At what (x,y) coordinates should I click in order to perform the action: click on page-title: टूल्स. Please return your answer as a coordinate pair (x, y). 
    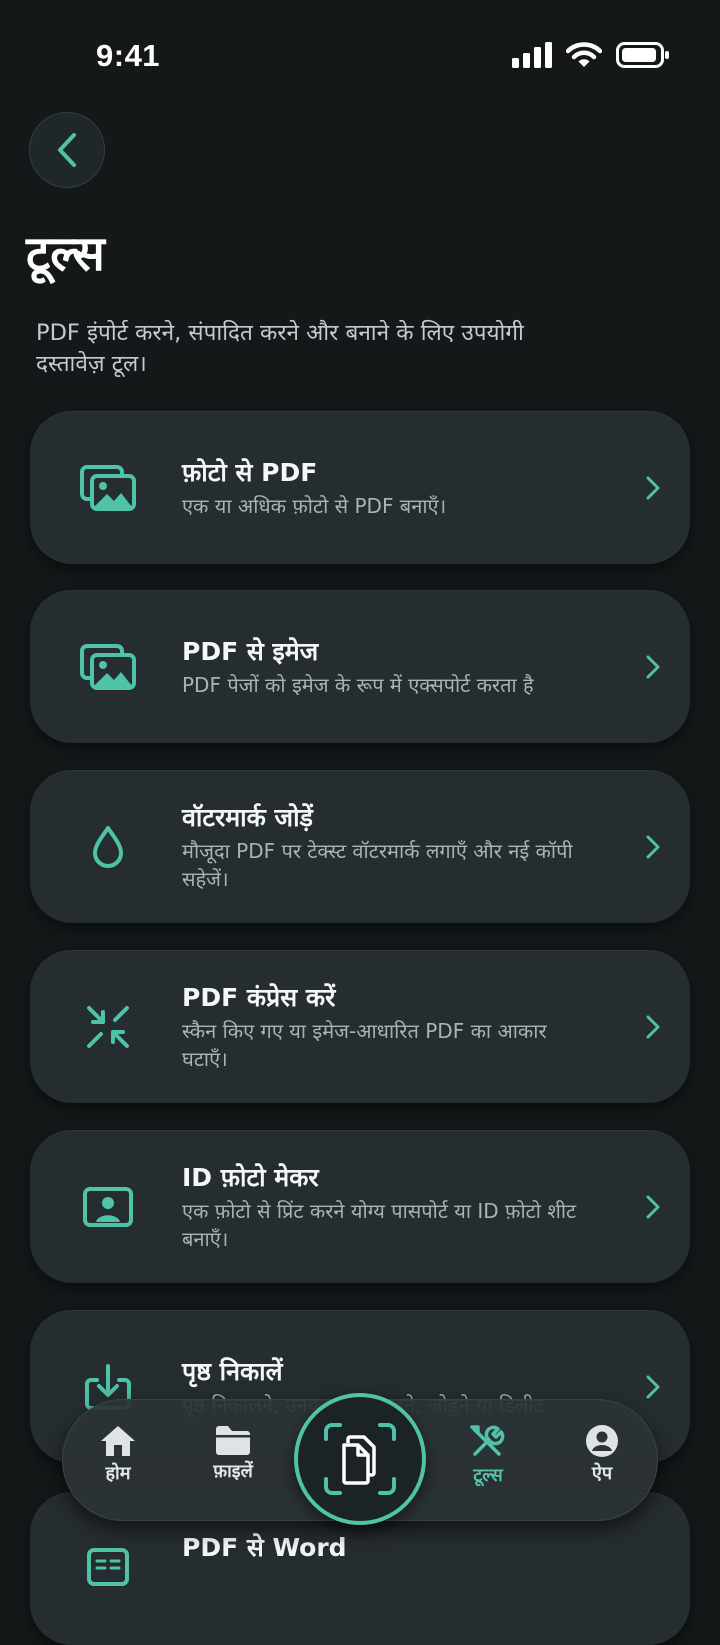
    Looking at the image, I should click on (65, 254).